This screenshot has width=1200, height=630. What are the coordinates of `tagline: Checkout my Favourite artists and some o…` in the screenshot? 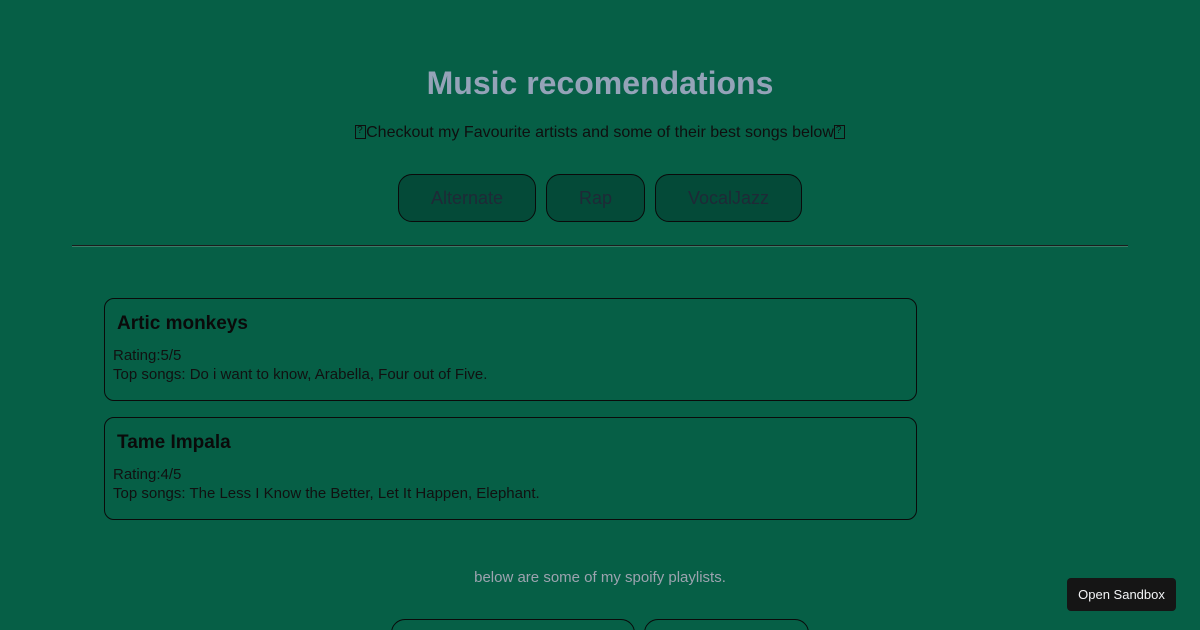 It's located at (600, 133).